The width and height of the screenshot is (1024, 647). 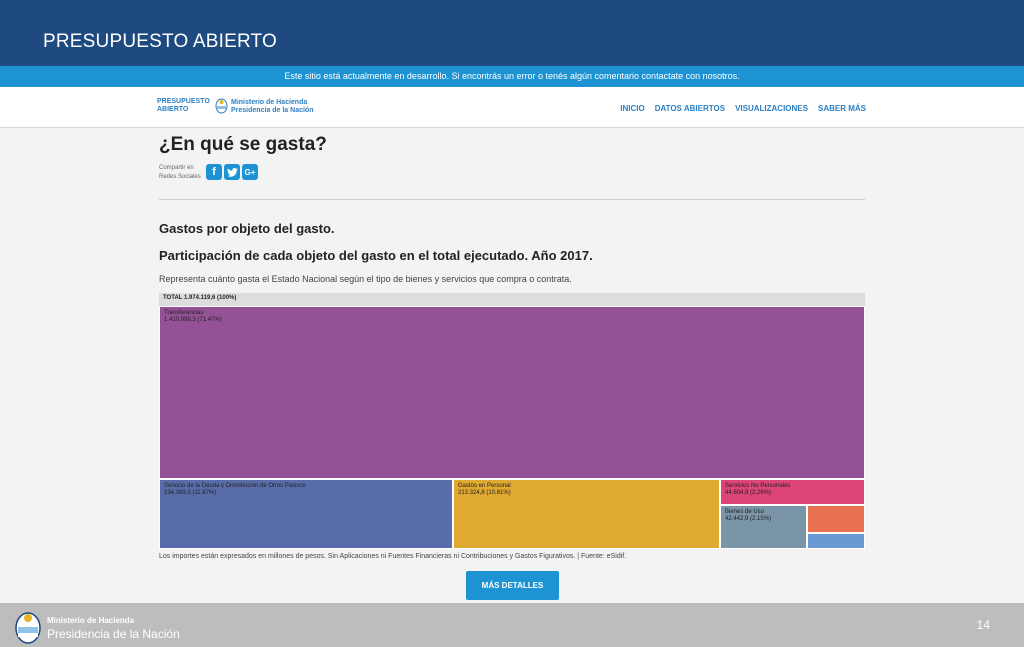 What do you see at coordinates (690, 108) in the screenshot?
I see `nav-link-datos-abiertos: DATOS ABIERTOS` at bounding box center [690, 108].